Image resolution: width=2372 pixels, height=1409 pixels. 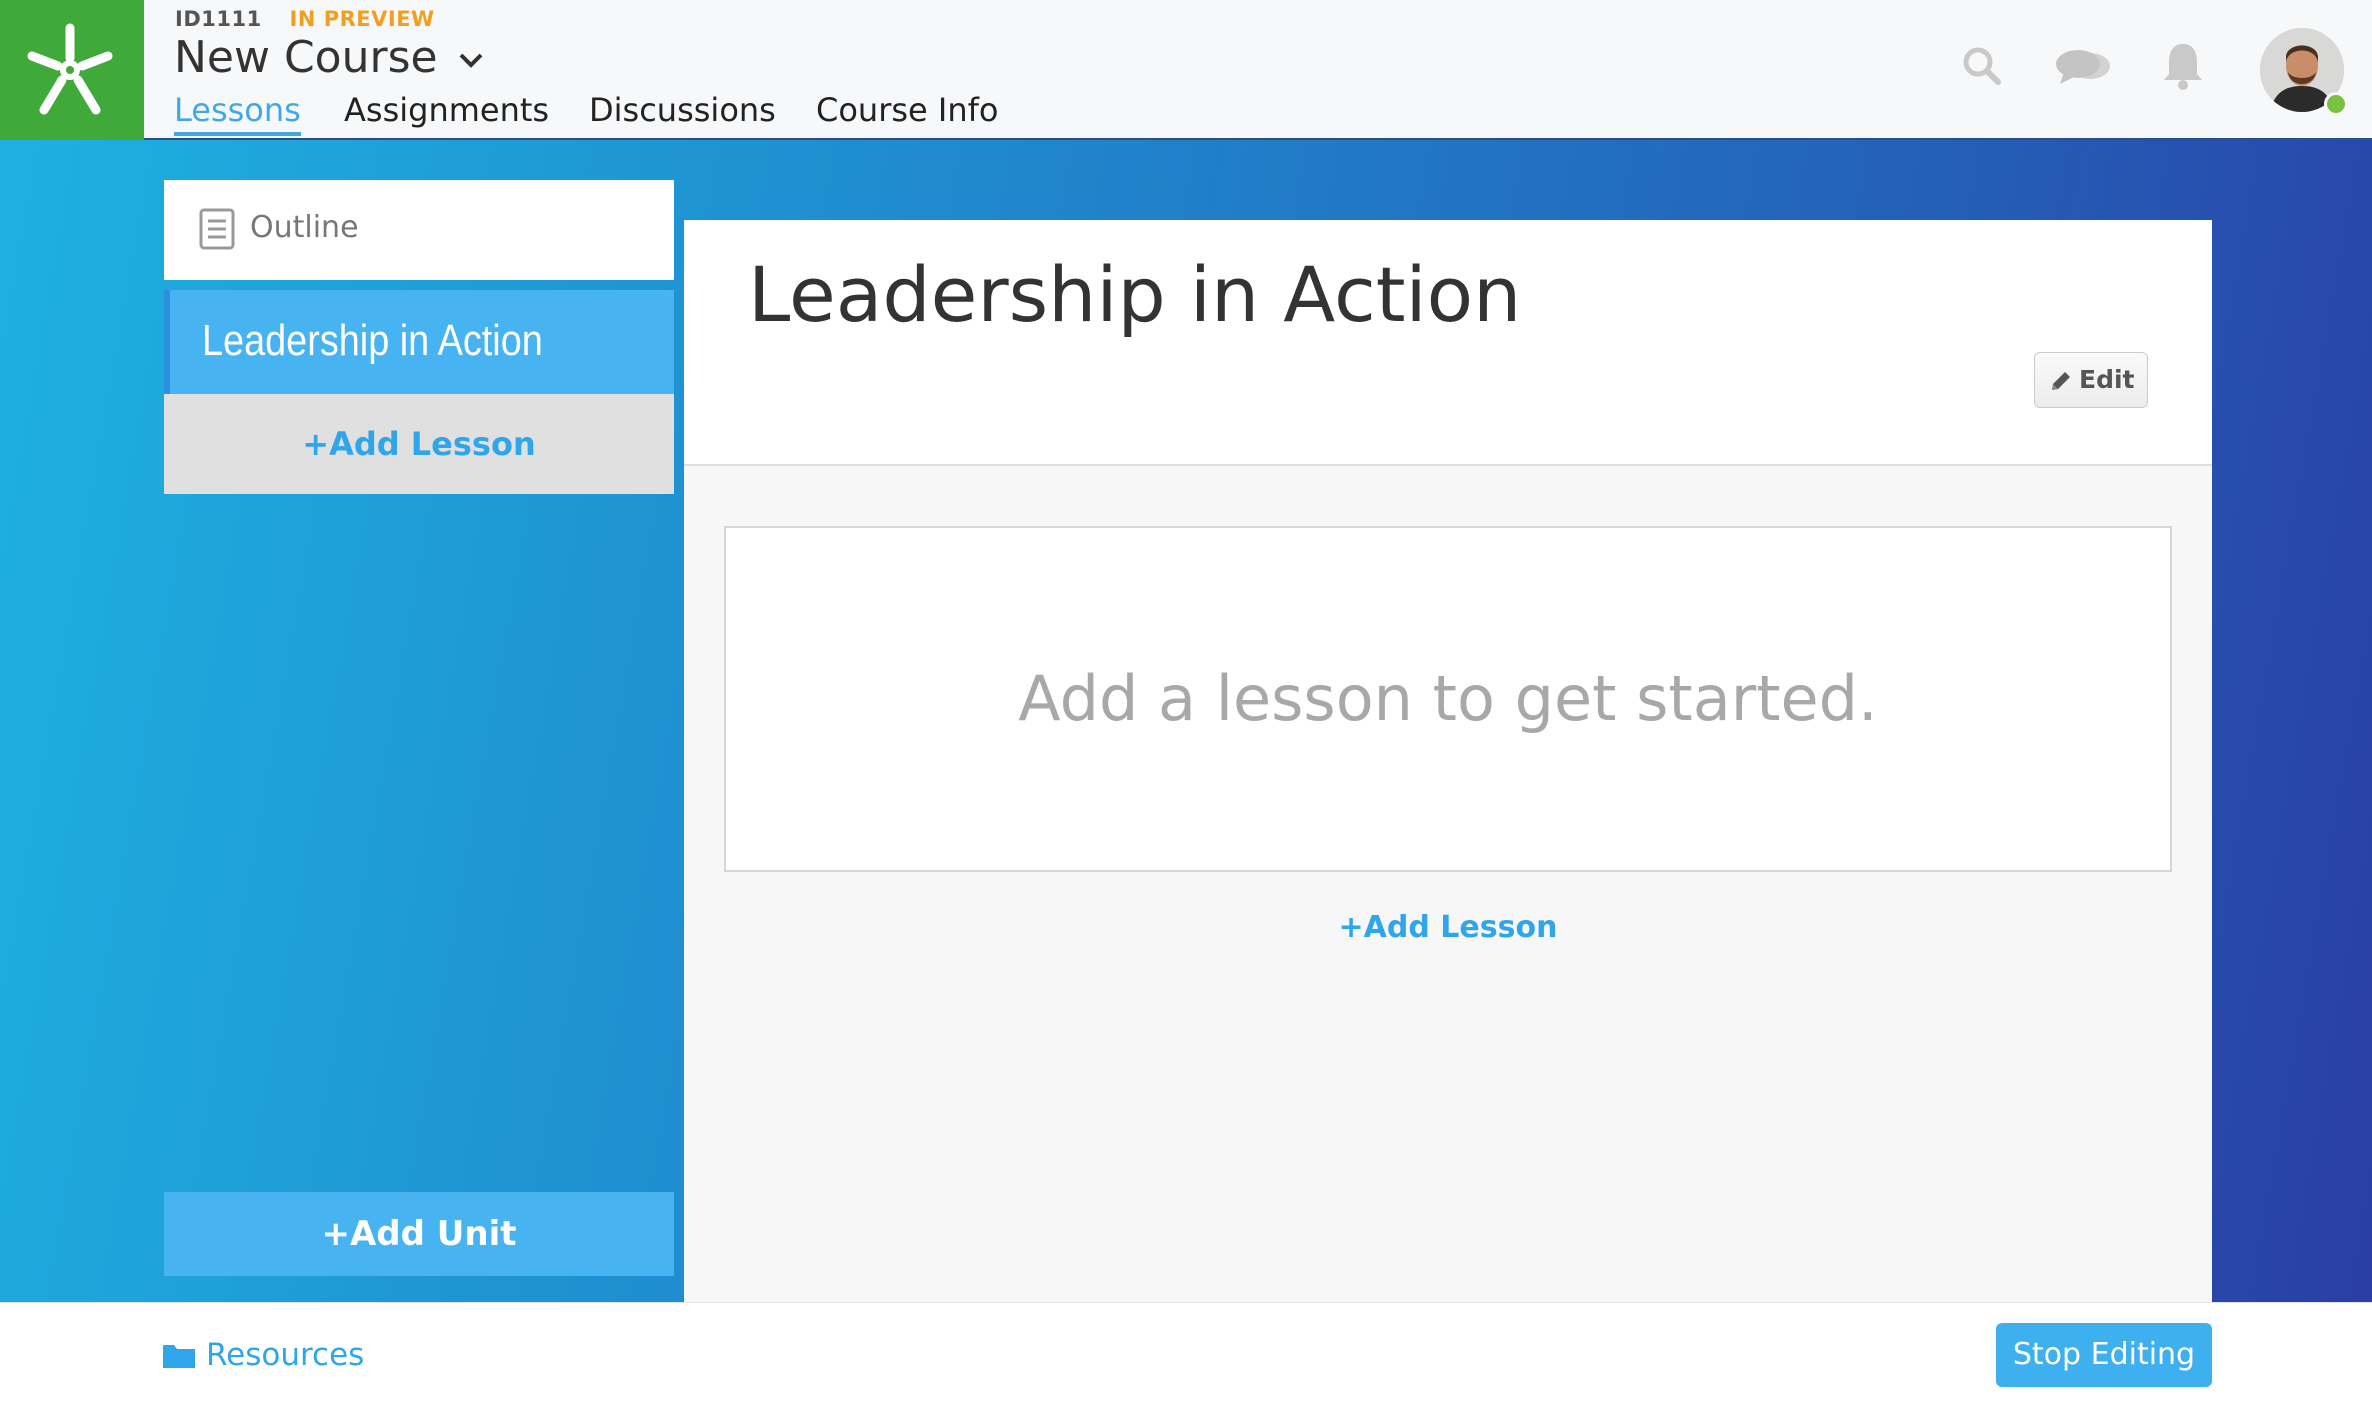 I want to click on app-logo, so click(x=72, y=70).